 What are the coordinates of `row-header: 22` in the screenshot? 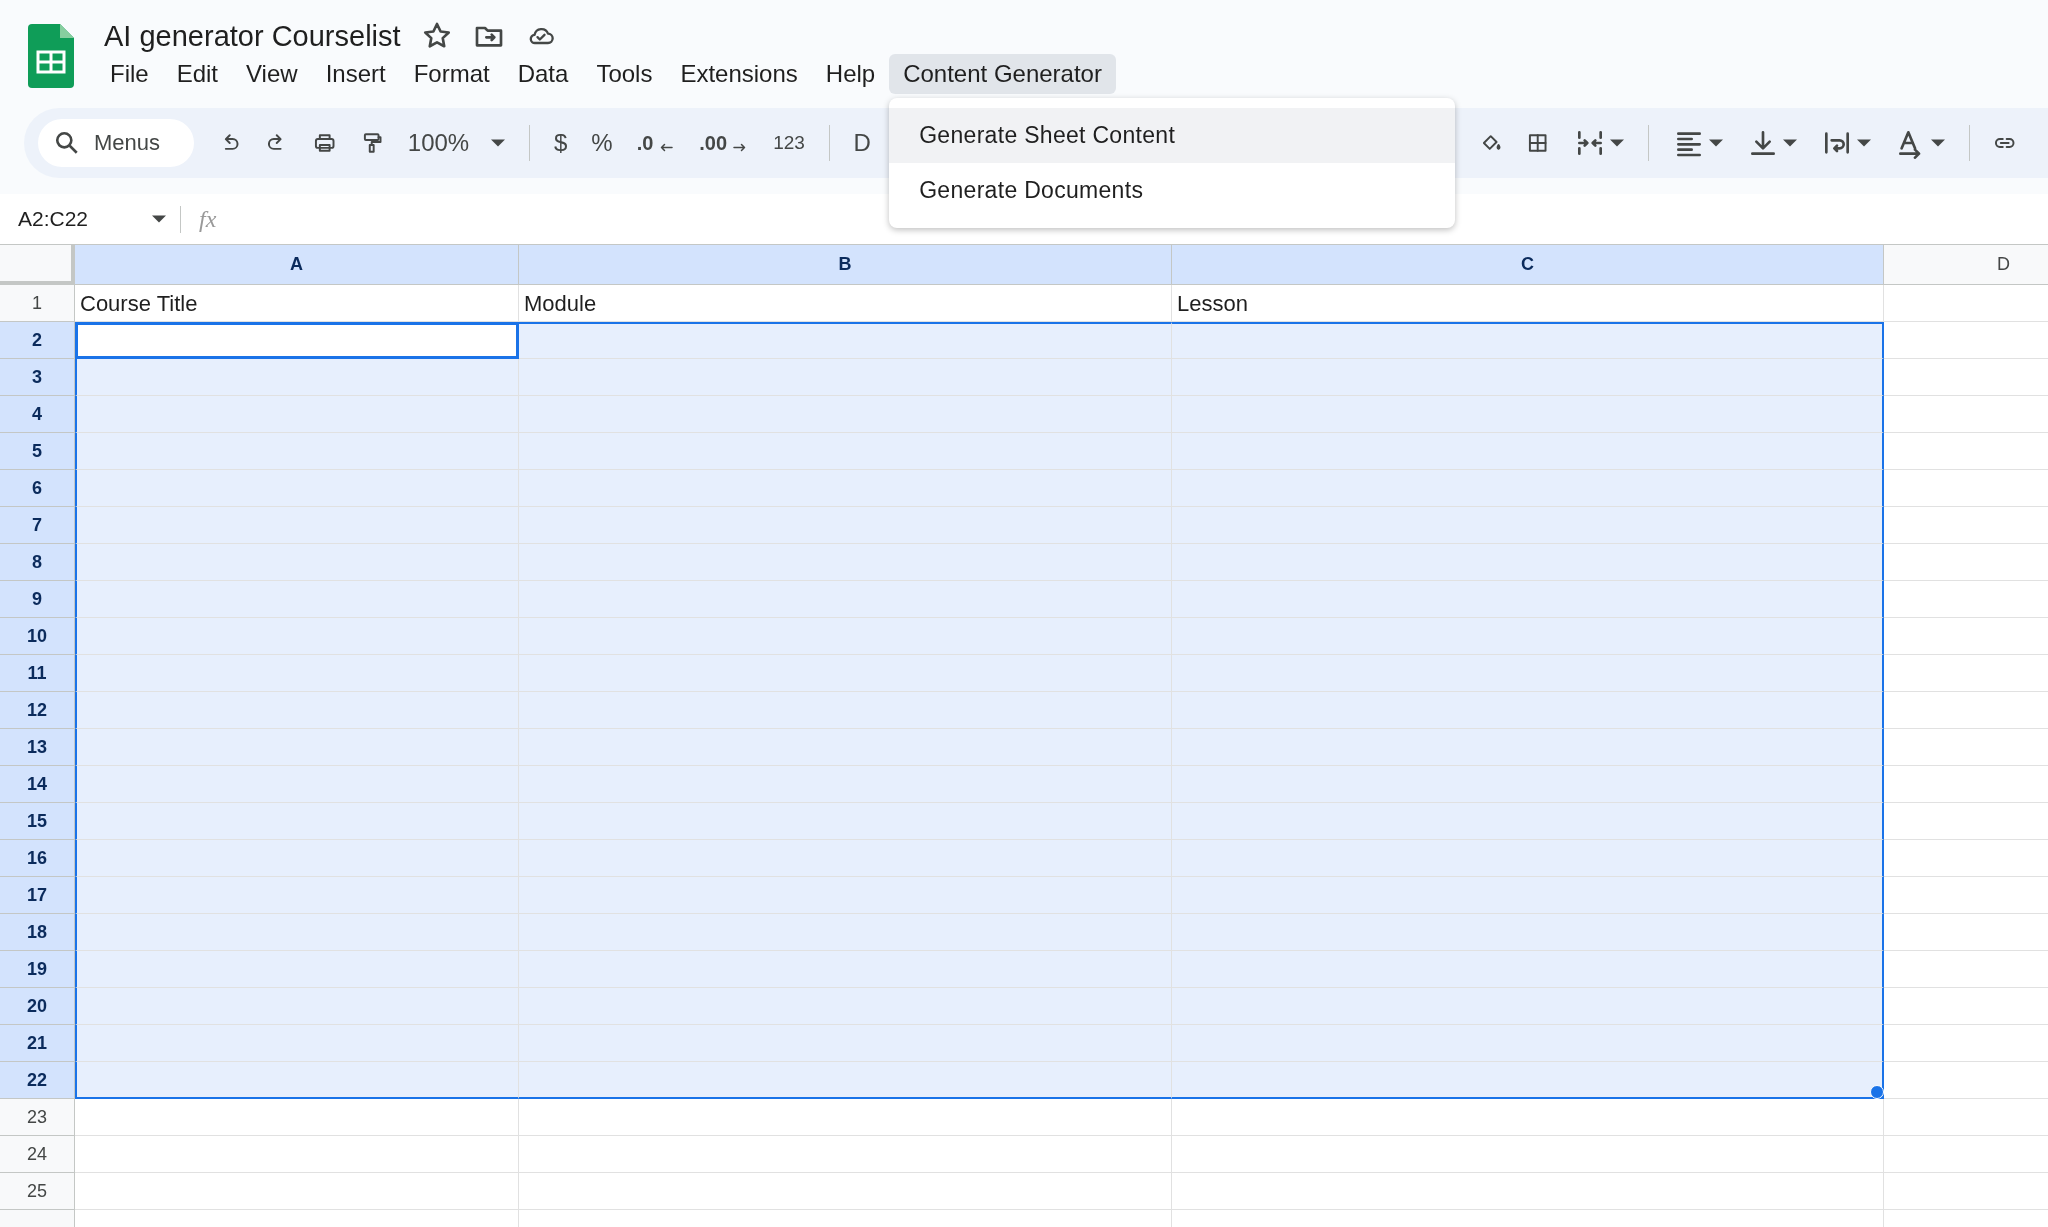 It's located at (37, 1080).